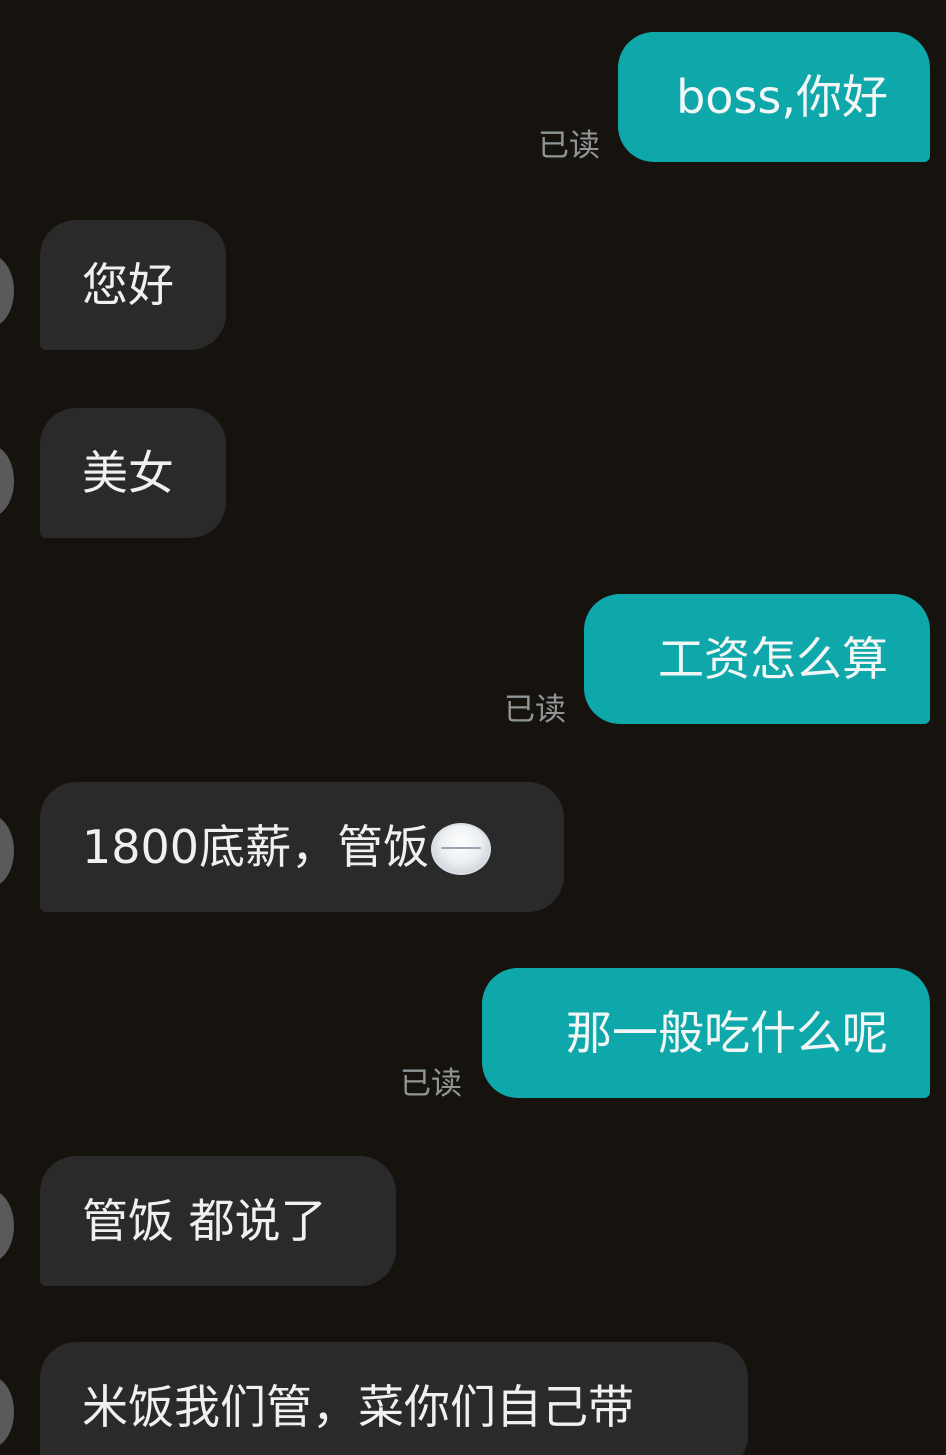 This screenshot has width=946, height=1455. Describe the element at coordinates (773, 659) in the screenshot. I see `message-text: 工资怎么算` at that location.